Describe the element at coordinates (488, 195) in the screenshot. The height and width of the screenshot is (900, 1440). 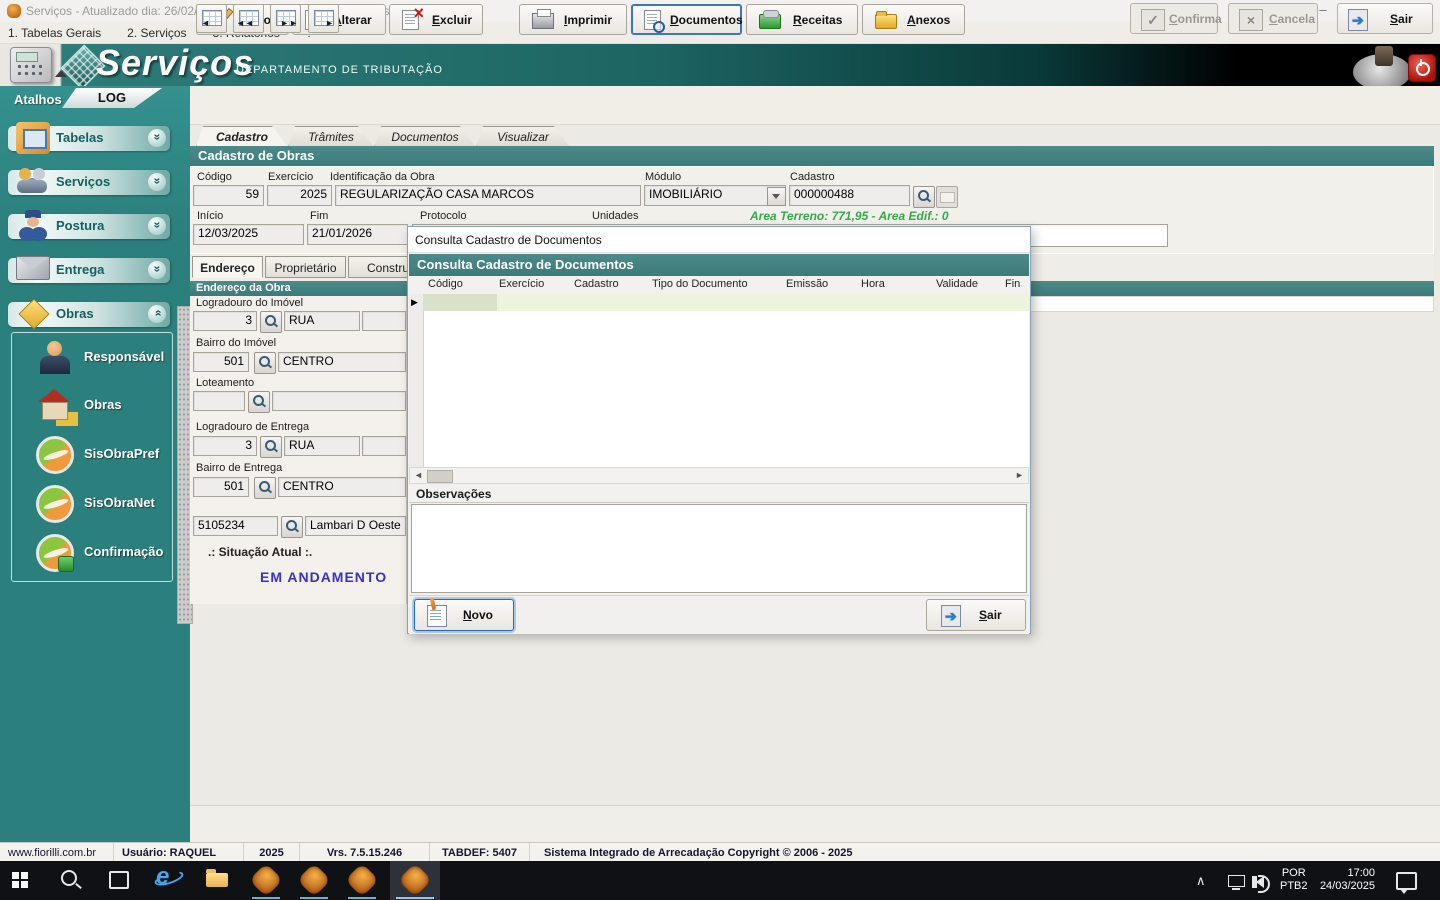
I see `identificacao-field: REGULARIZAÇÃO CASA MARCOS` at that location.